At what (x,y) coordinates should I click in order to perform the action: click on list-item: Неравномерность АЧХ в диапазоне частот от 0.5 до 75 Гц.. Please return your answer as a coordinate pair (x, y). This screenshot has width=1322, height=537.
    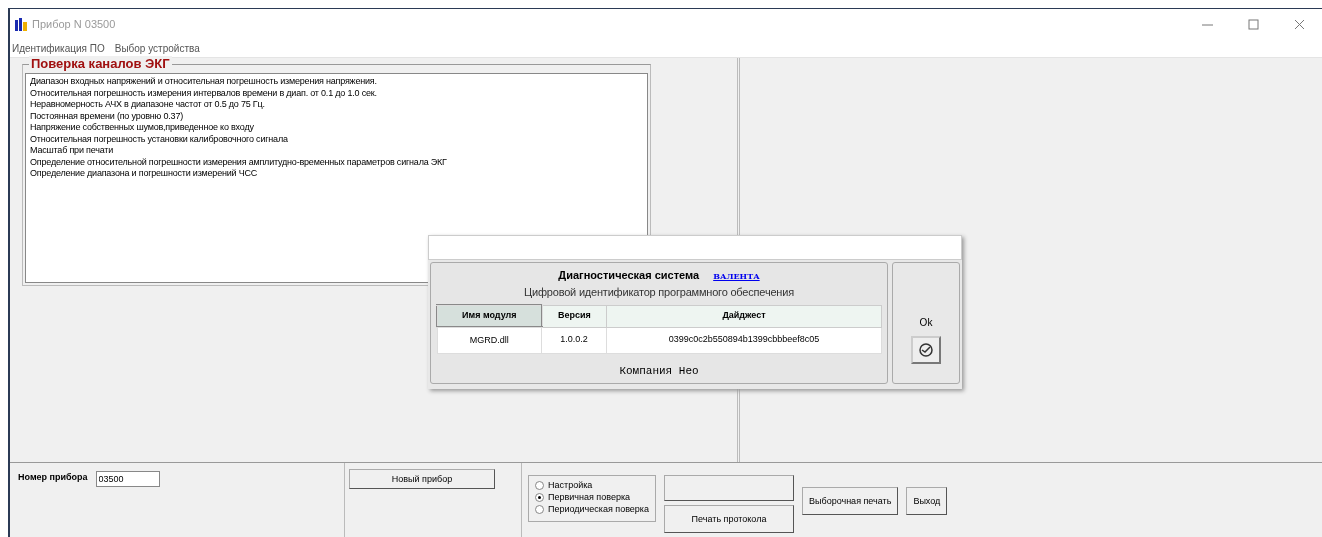
    Looking at the image, I should click on (336, 105).